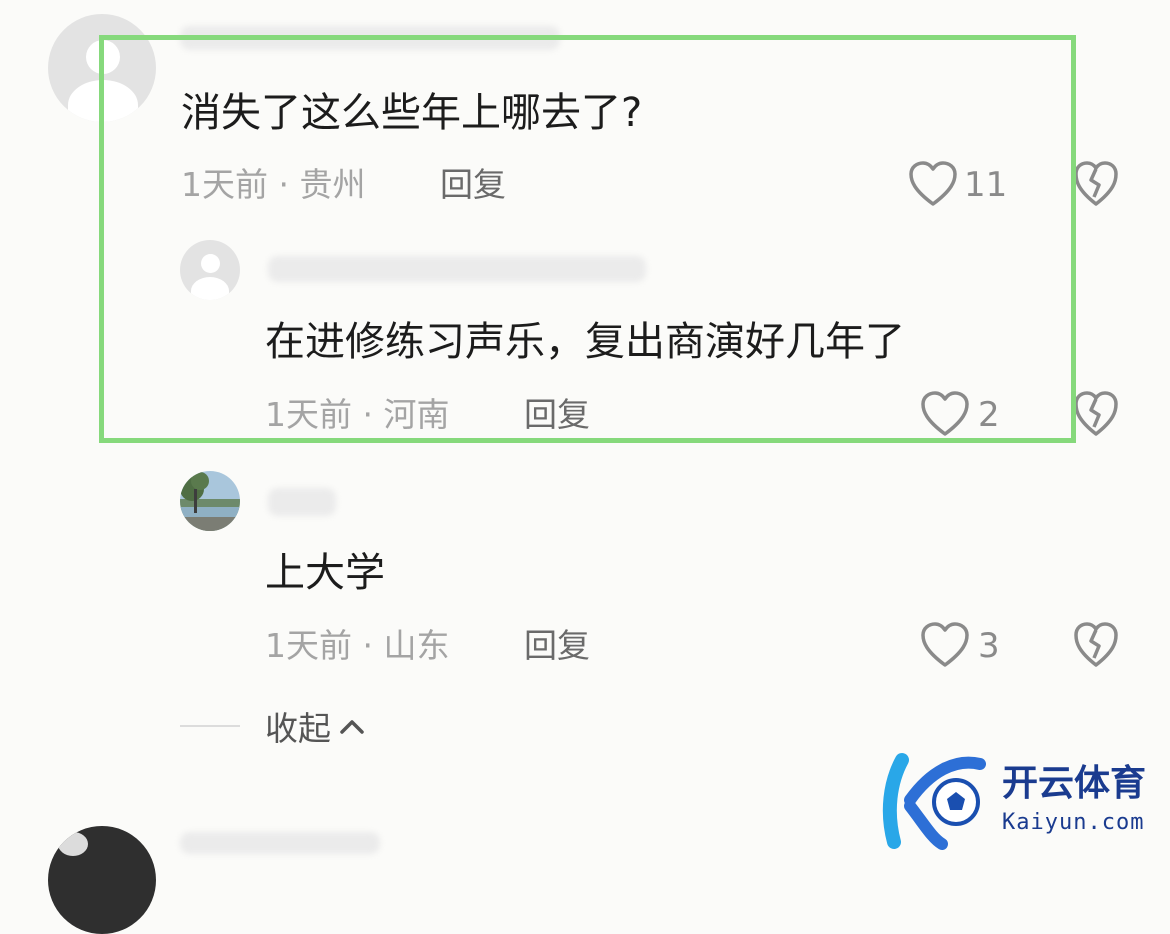 Image resolution: width=1170 pixels, height=934 pixels. What do you see at coordinates (989, 646) in the screenshot?
I see `like-count: 3` at bounding box center [989, 646].